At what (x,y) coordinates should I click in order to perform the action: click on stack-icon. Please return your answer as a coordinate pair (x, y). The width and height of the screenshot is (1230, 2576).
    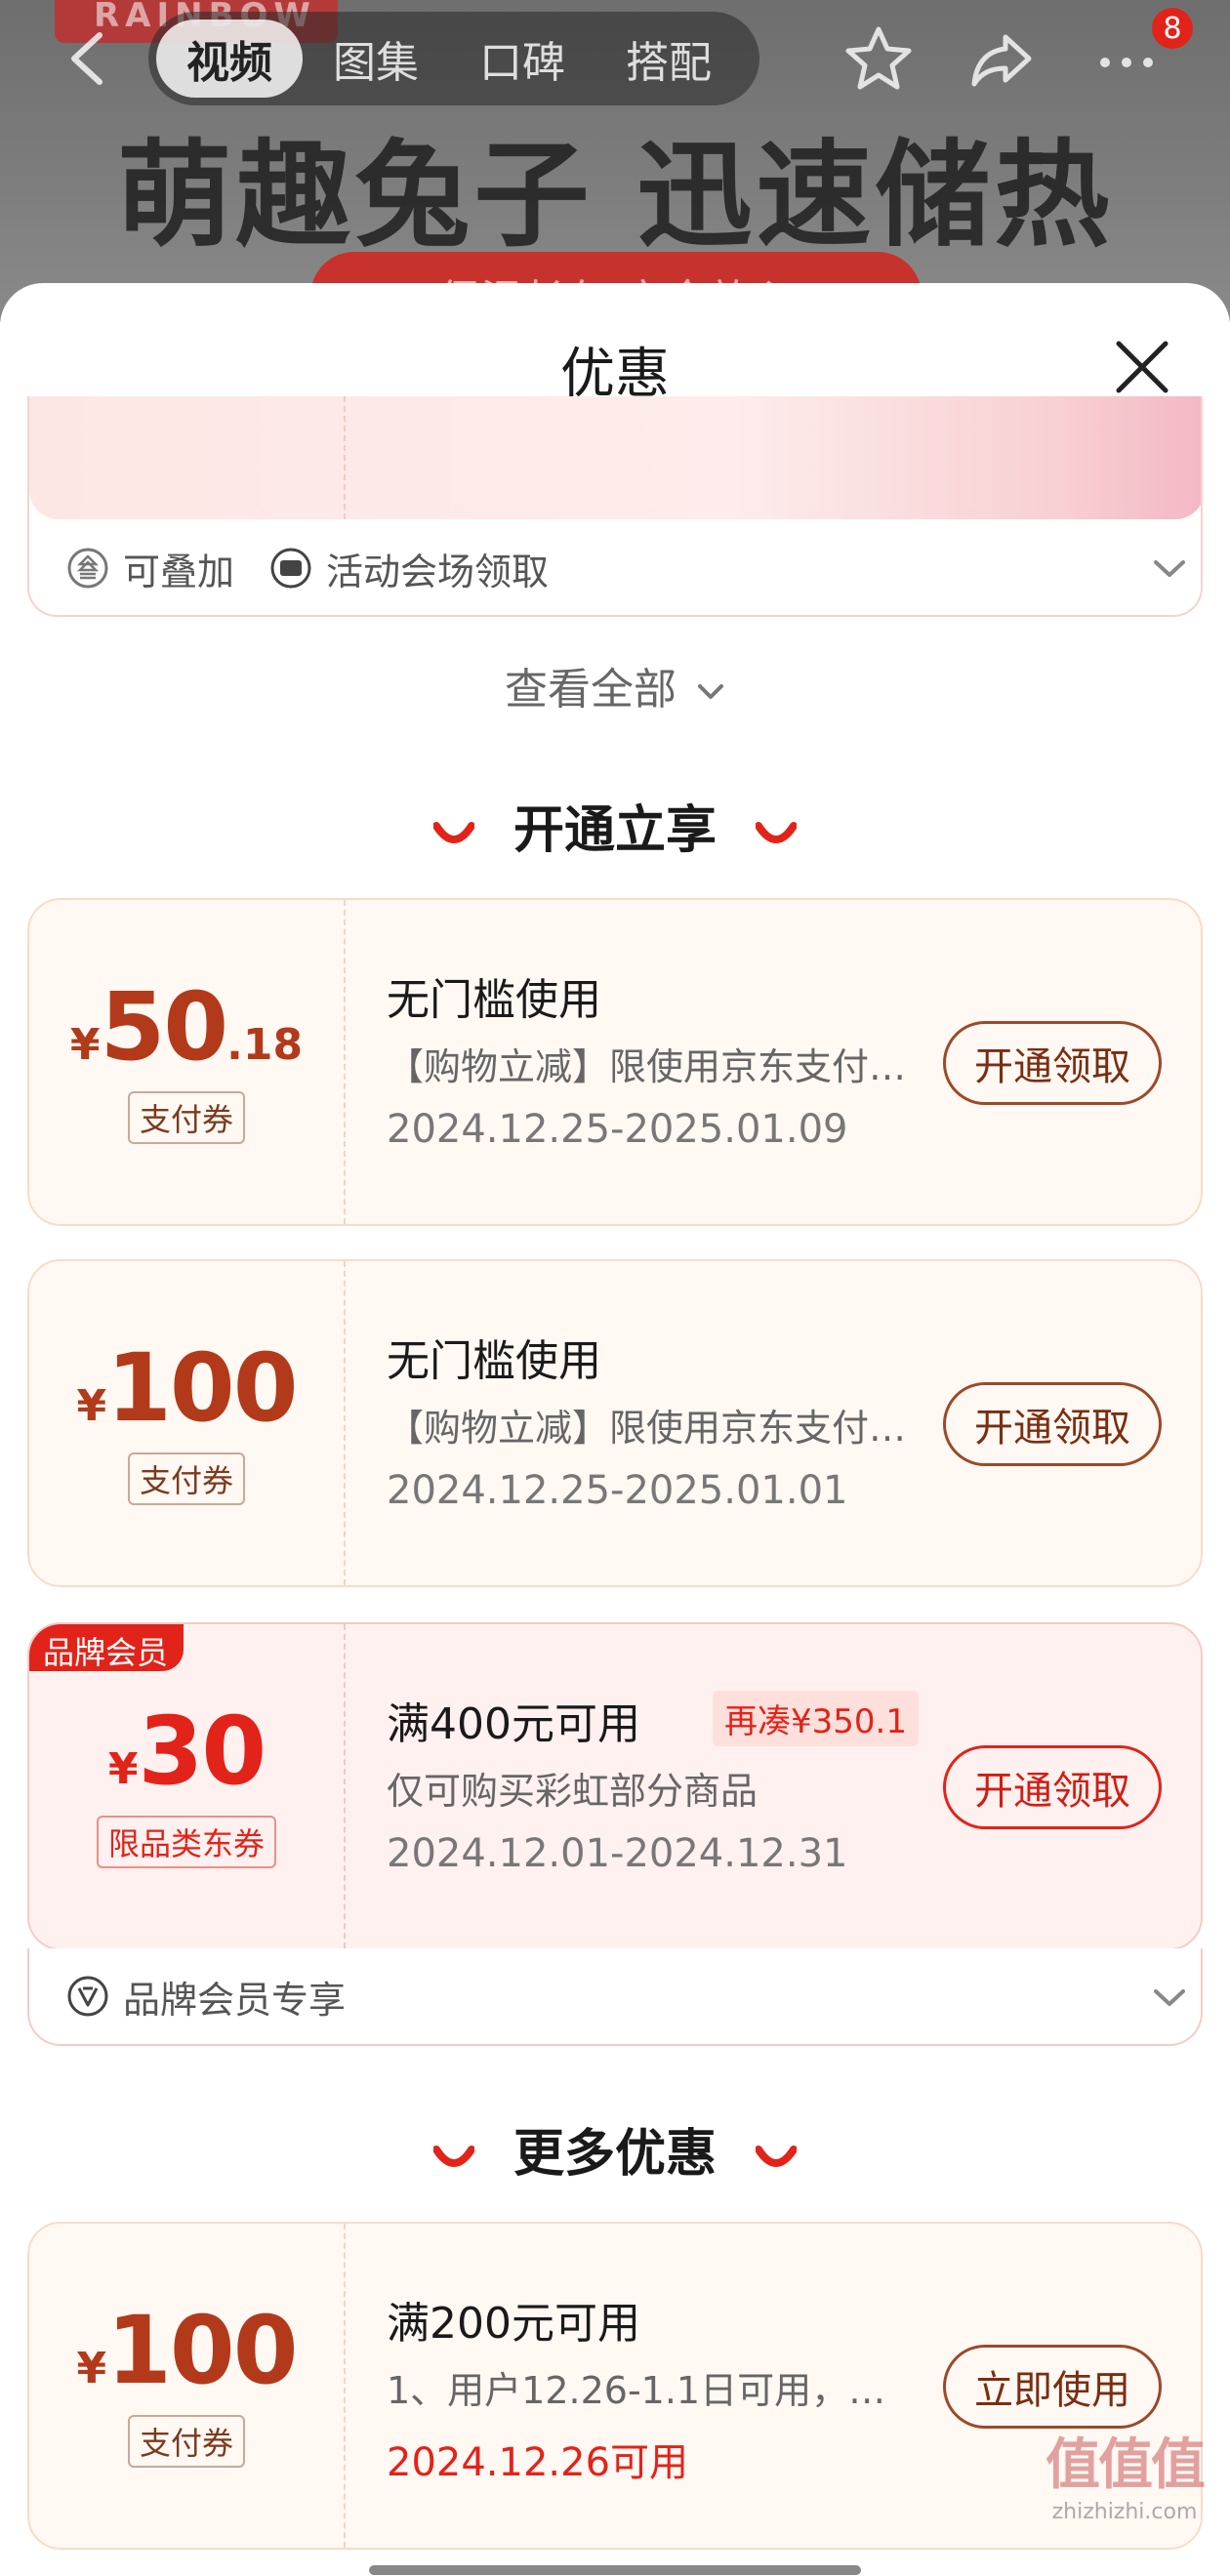
    Looking at the image, I should click on (87, 568).